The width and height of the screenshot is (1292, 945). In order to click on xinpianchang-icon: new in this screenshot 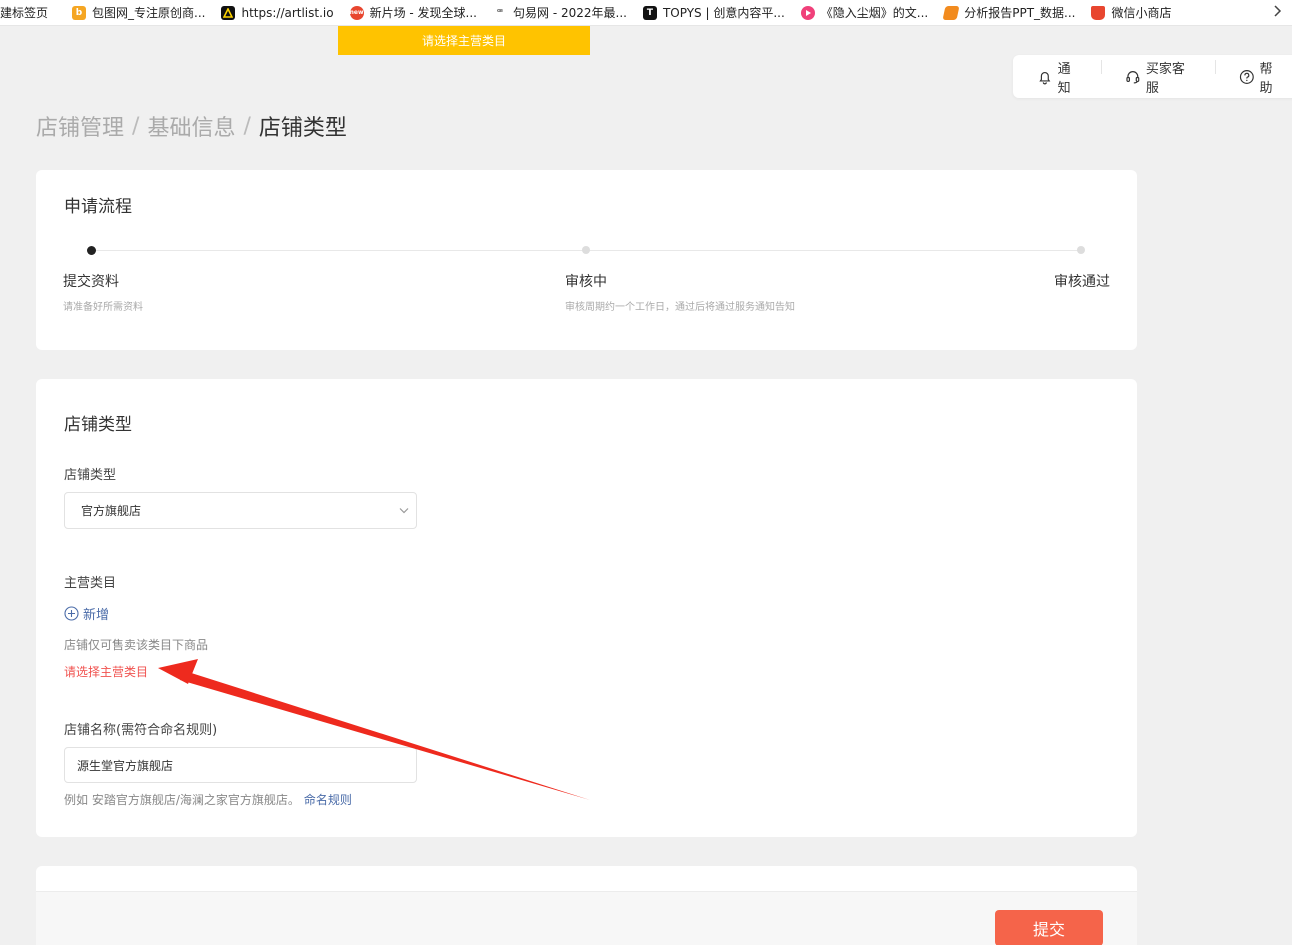, I will do `click(356, 12)`.